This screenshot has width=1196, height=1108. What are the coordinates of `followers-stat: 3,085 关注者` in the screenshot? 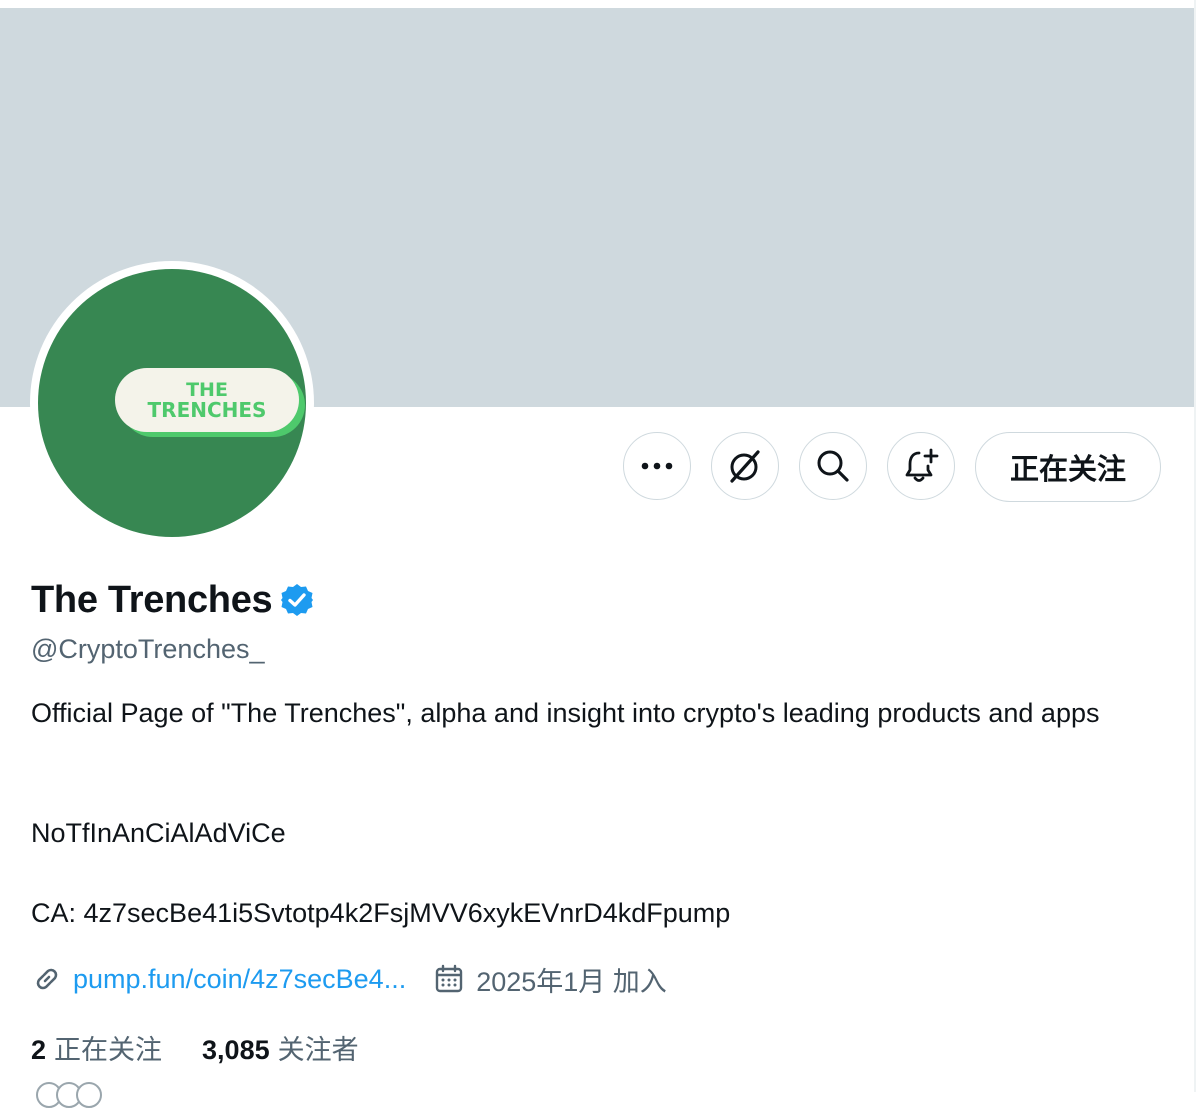 It's located at (280, 1047).